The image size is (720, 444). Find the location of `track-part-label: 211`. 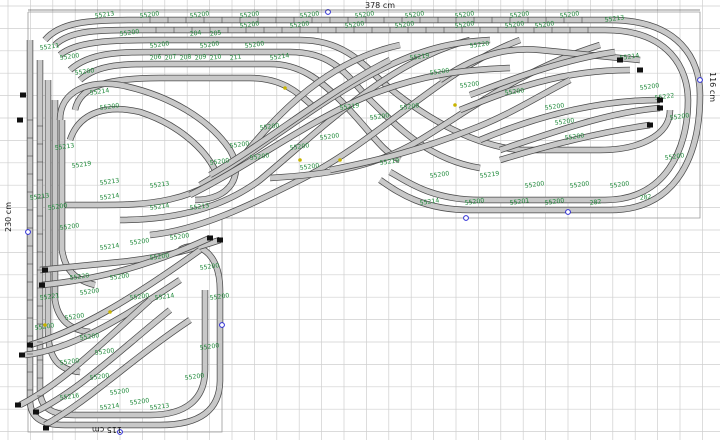

track-part-label: 211 is located at coordinates (235, 57).